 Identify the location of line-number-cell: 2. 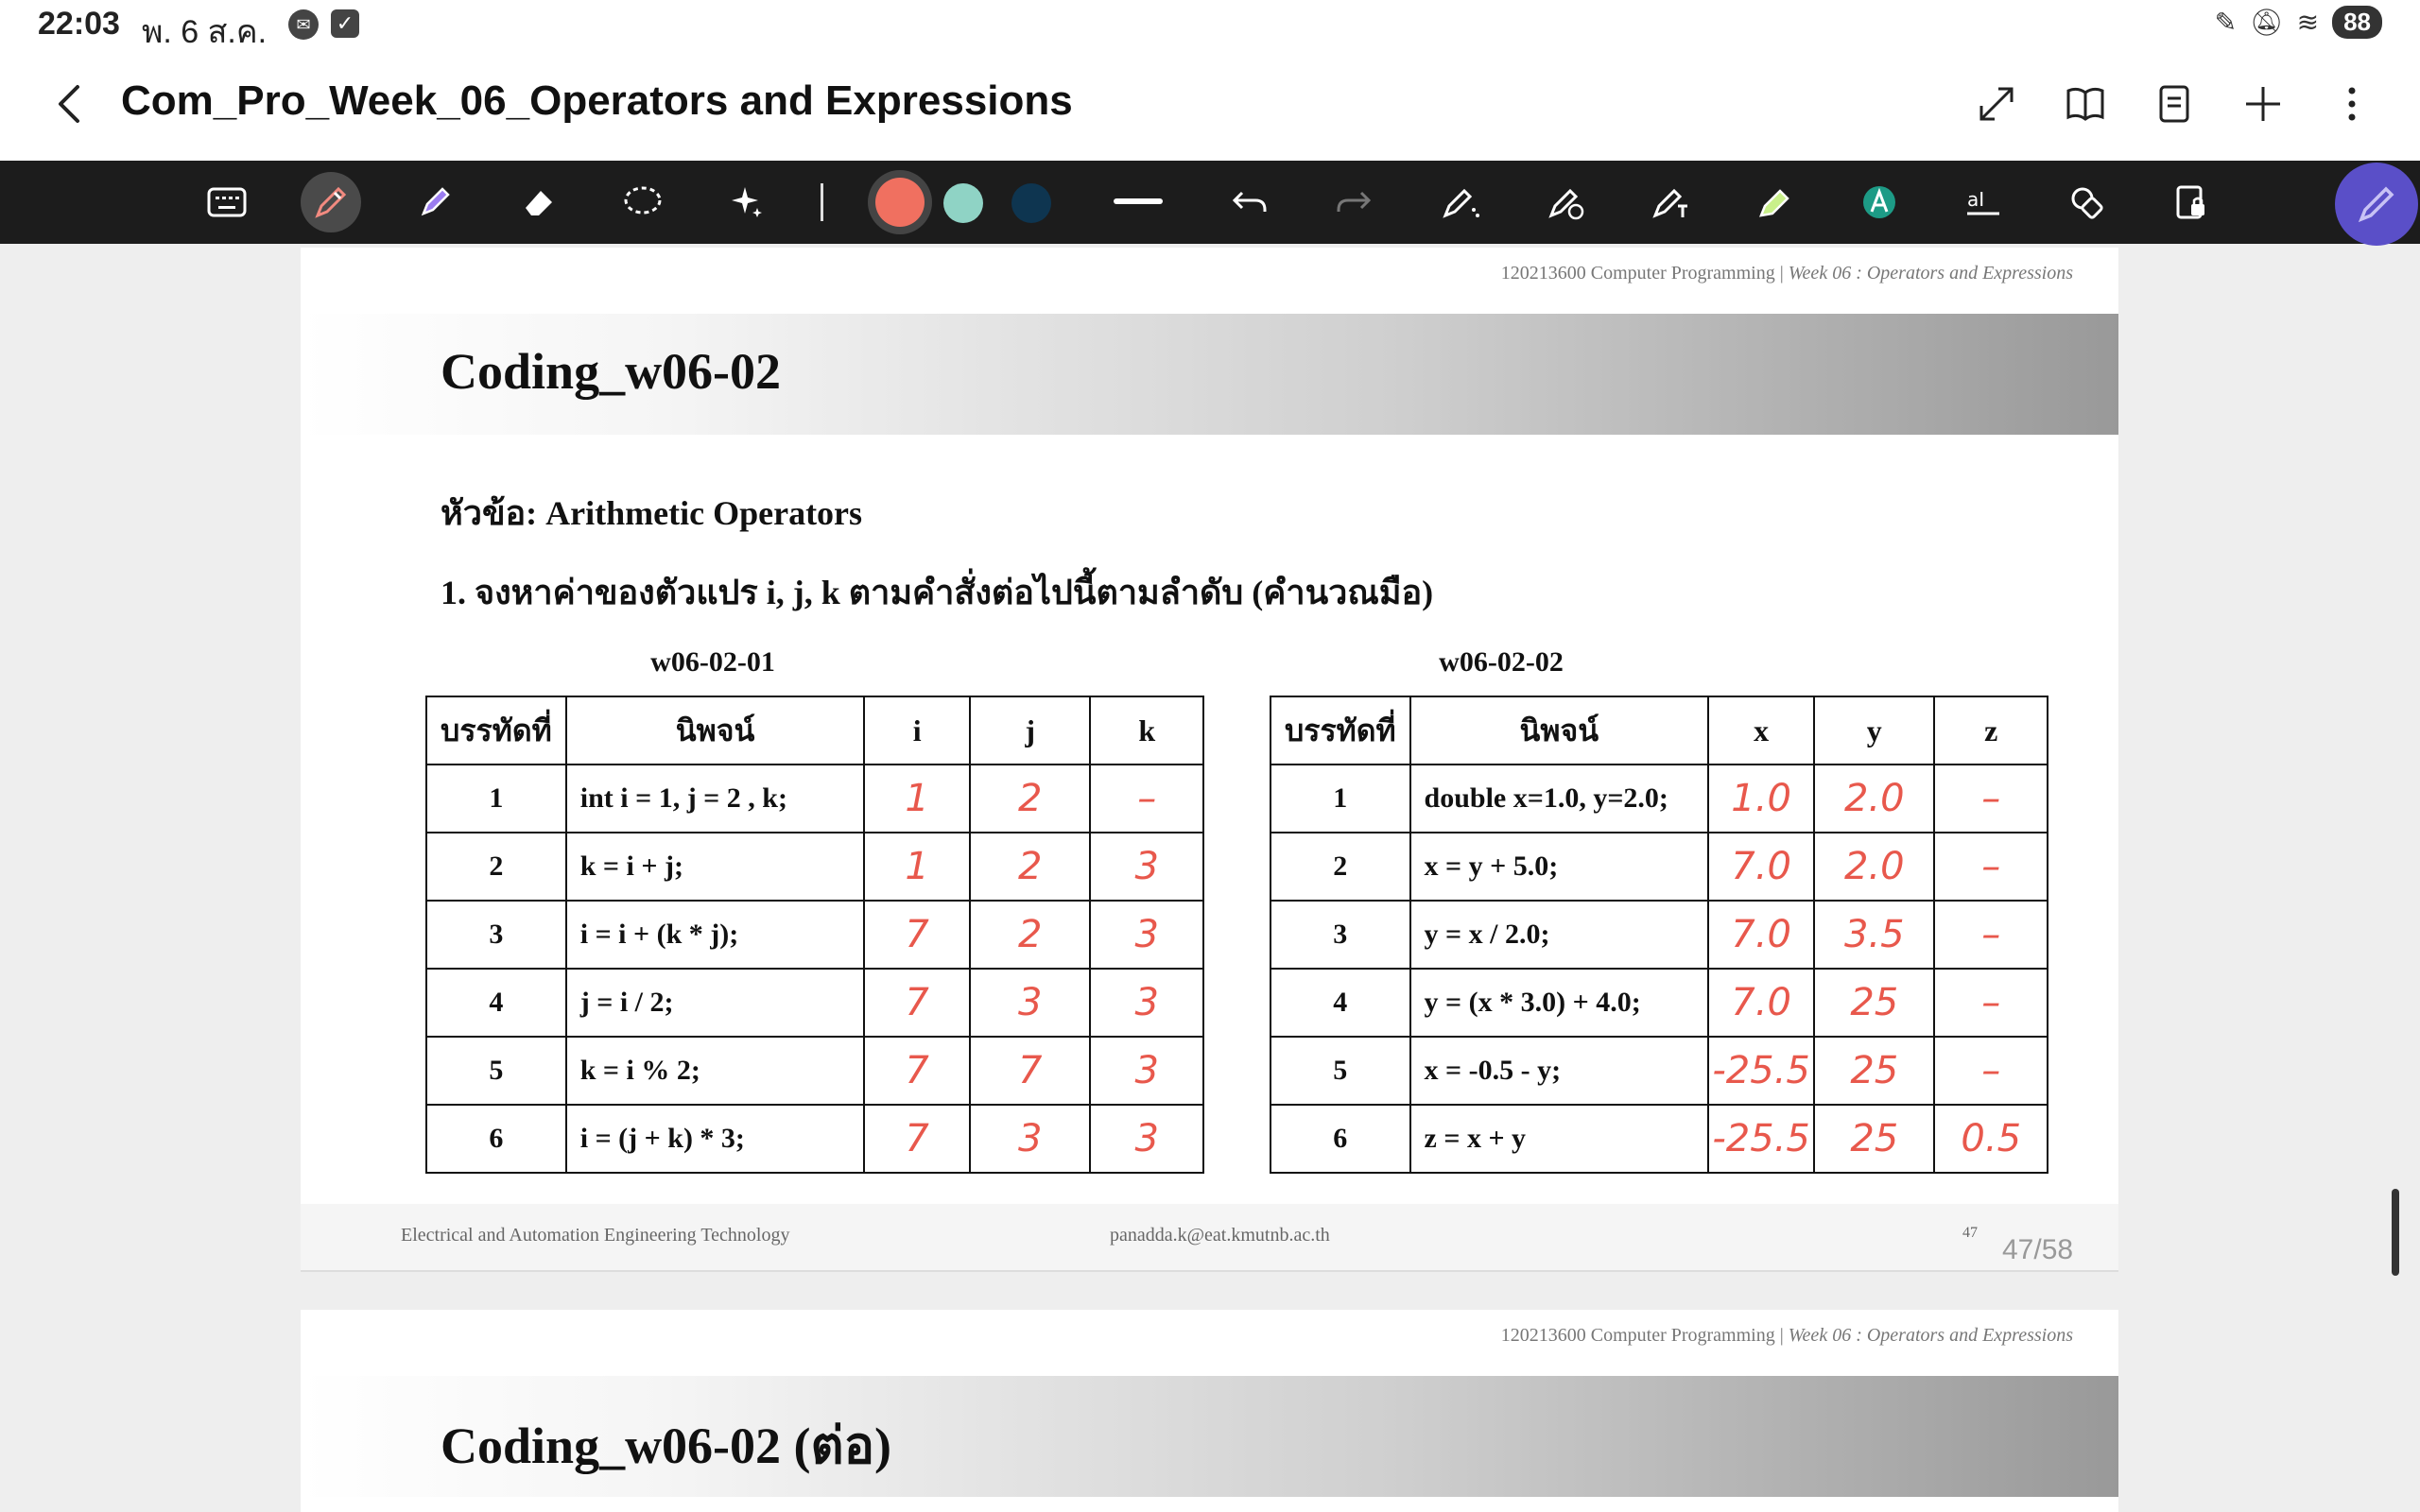
(496, 867).